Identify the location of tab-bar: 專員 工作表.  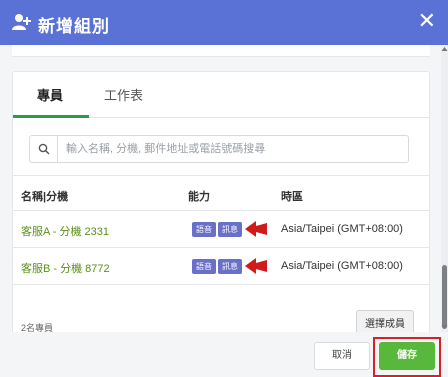
(221, 95).